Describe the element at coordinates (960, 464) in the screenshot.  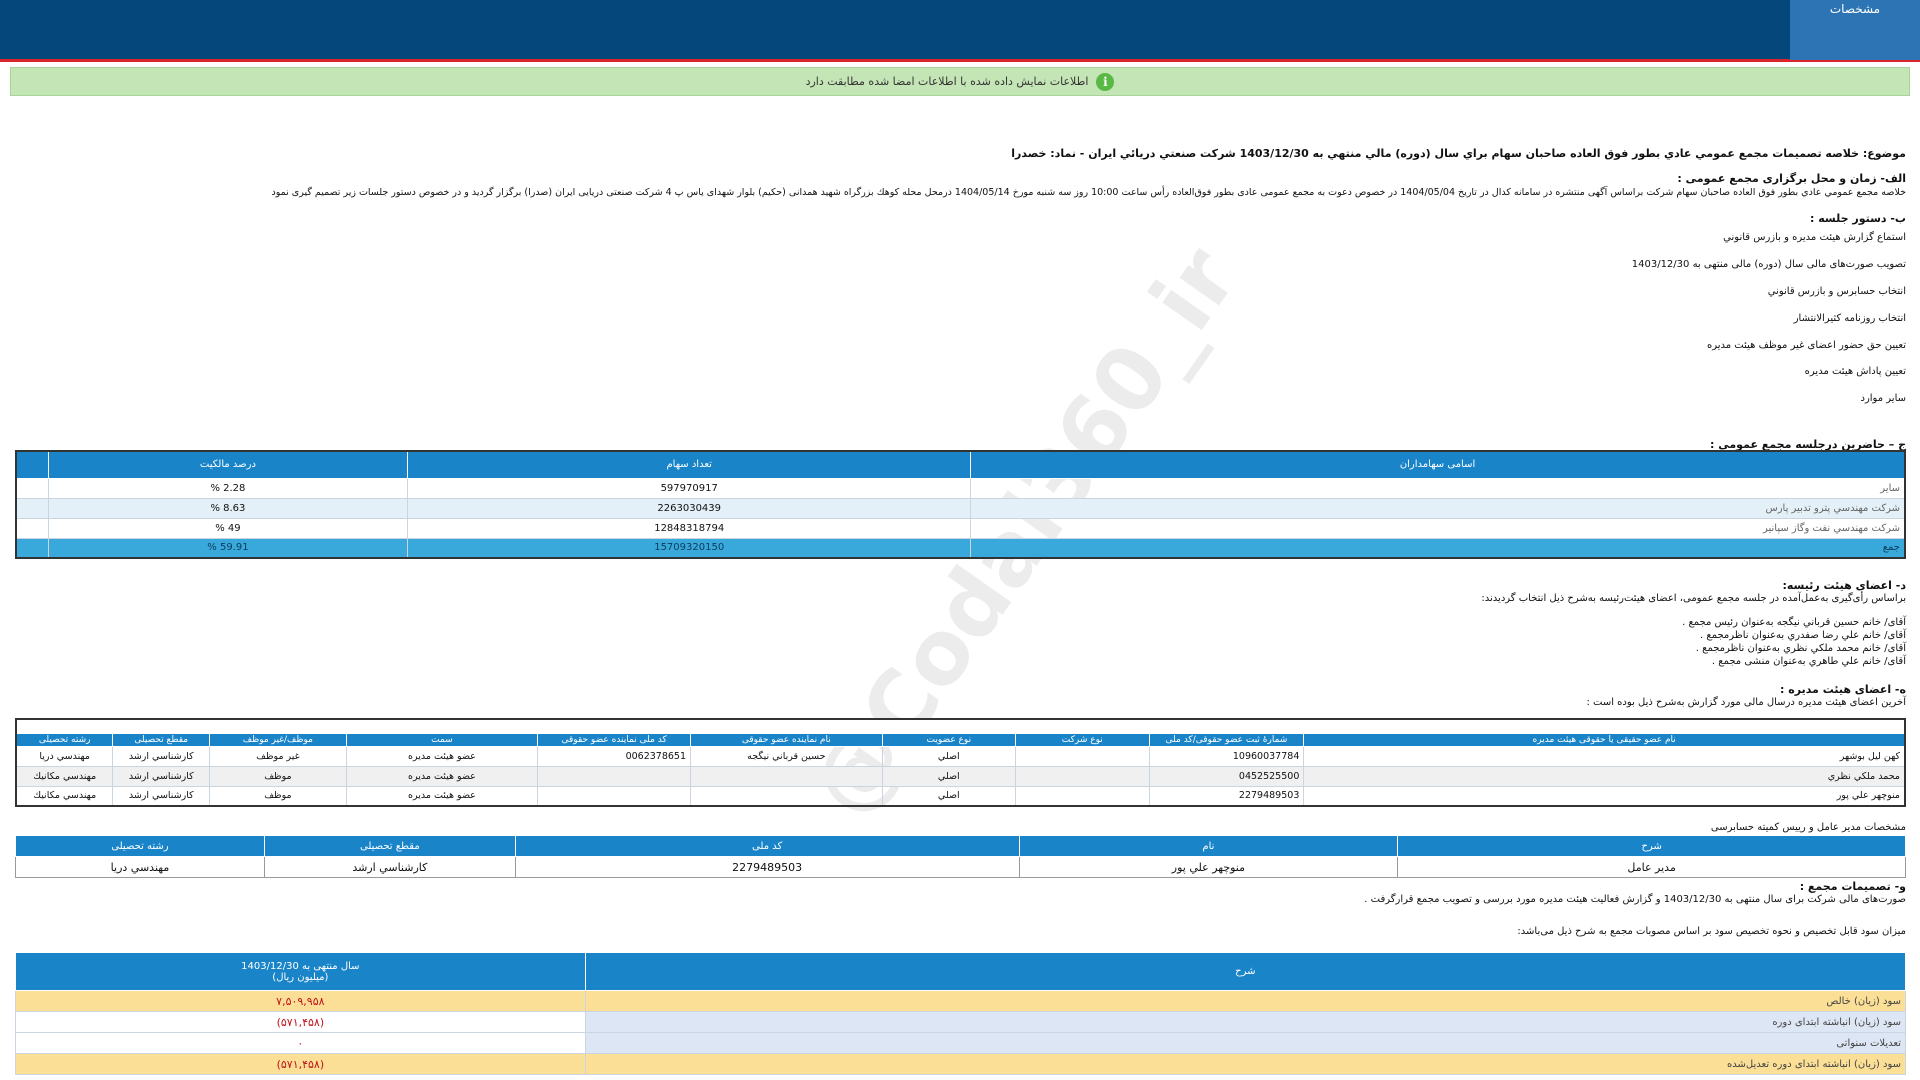
I see `table-header-row: اسامی سهامداران تعداد سهام درصد مالکيت` at that location.